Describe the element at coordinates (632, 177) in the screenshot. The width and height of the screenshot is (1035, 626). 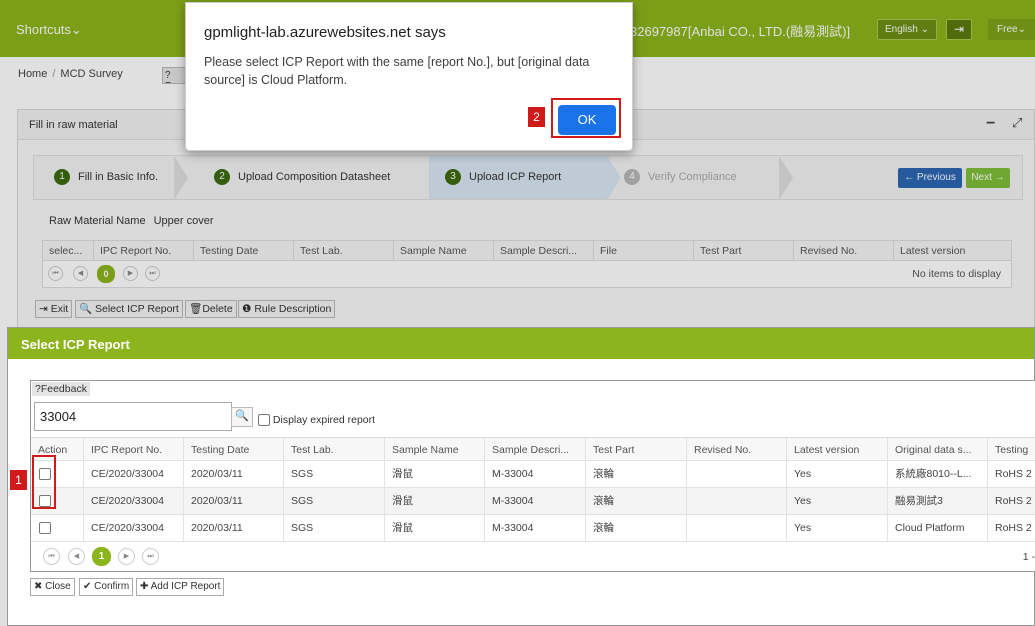
I see `step-number: 4` at that location.